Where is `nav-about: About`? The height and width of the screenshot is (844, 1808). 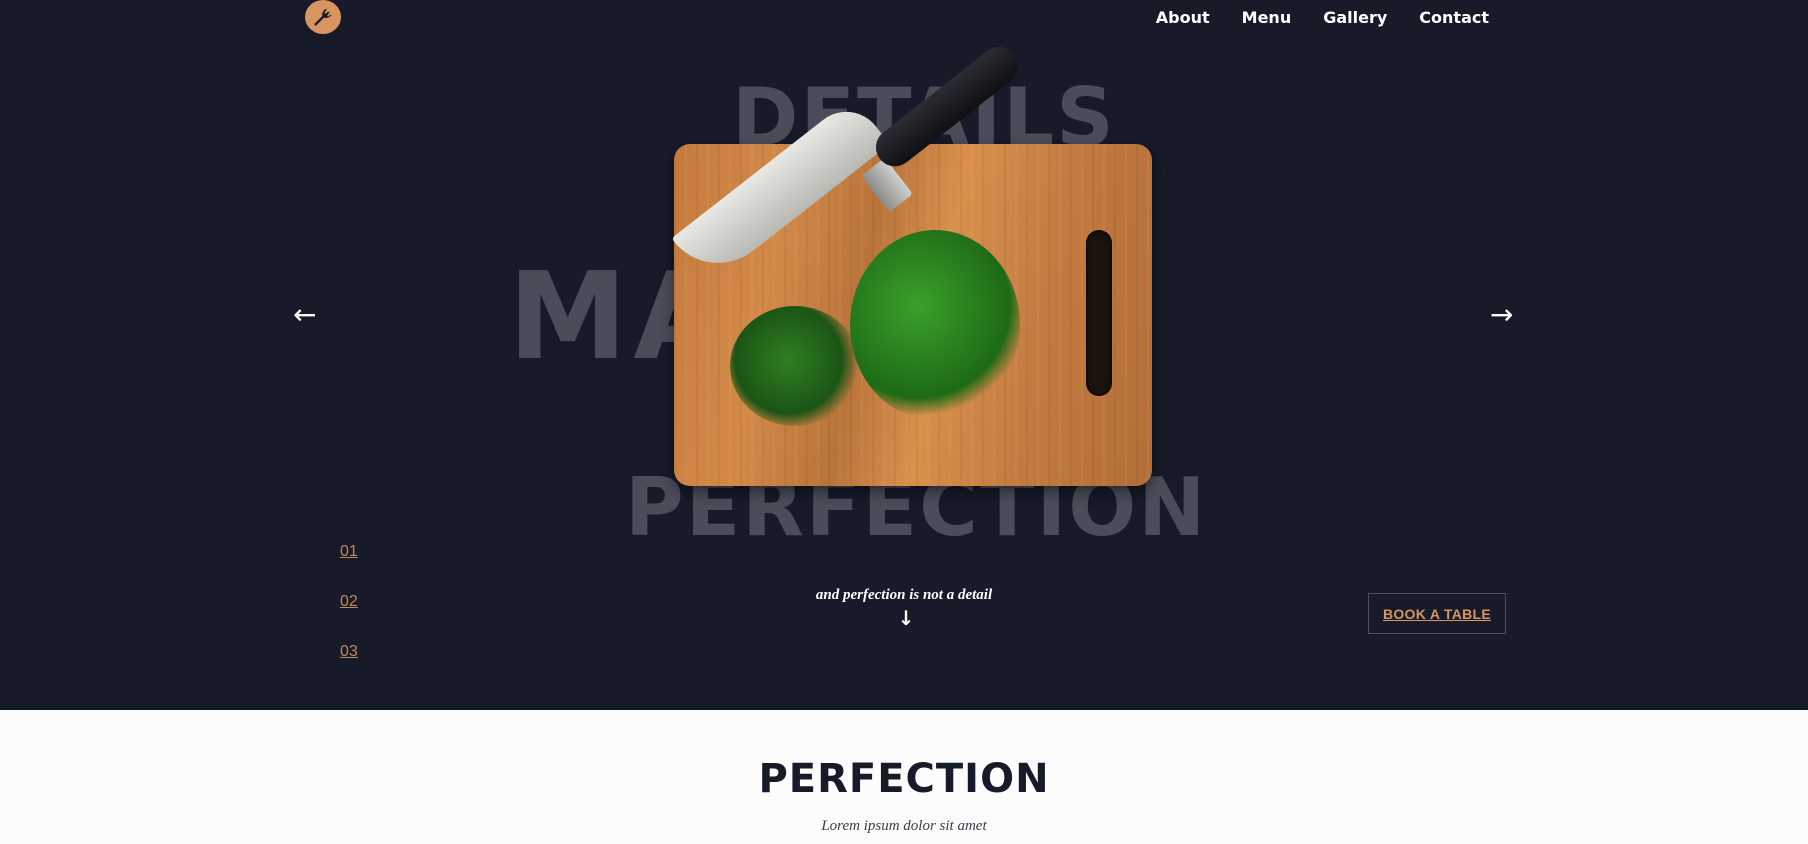
nav-about: About is located at coordinates (1183, 17).